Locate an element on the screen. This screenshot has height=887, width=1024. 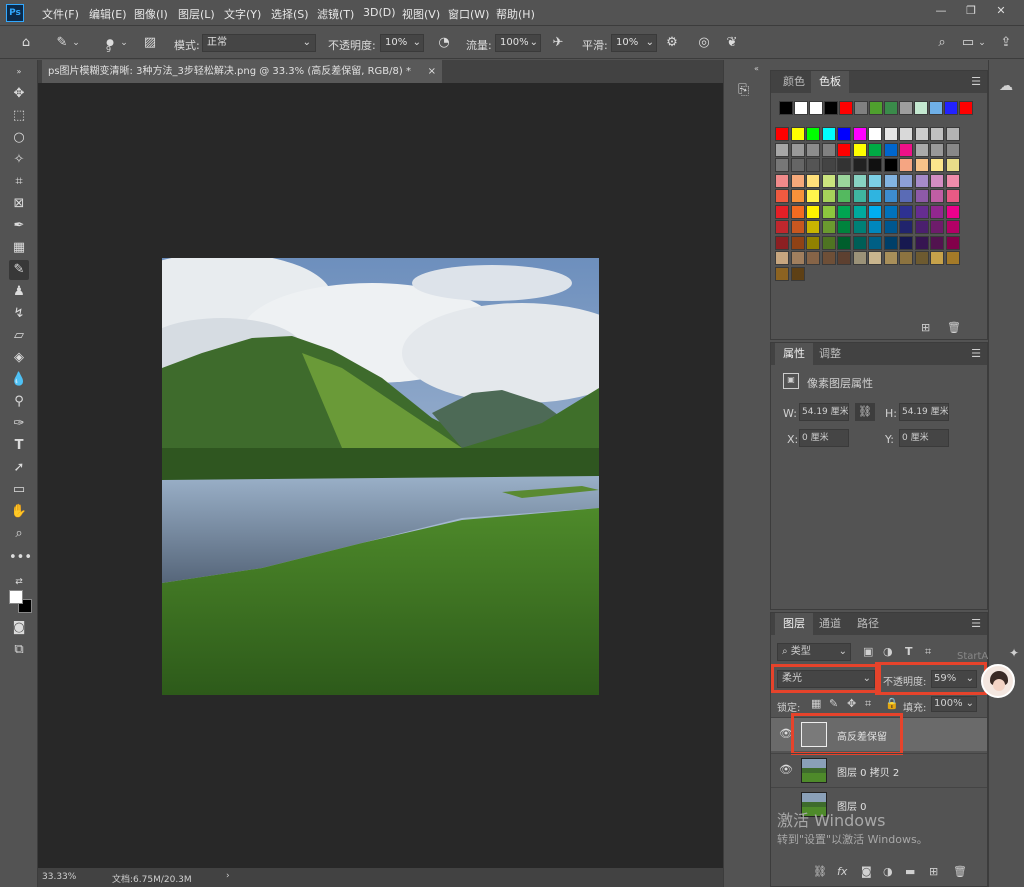
eye-icon: 👁 is located at coordinates (786, 734).